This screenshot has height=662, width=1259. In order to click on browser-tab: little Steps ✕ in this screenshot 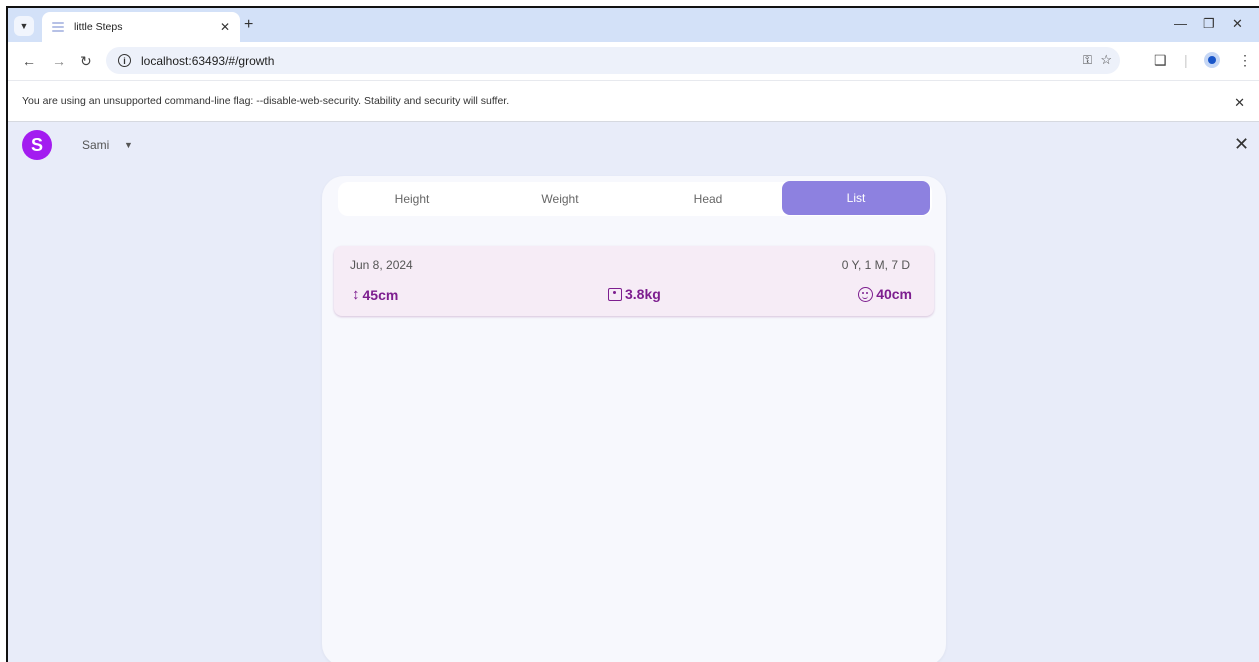, I will do `click(141, 27)`.